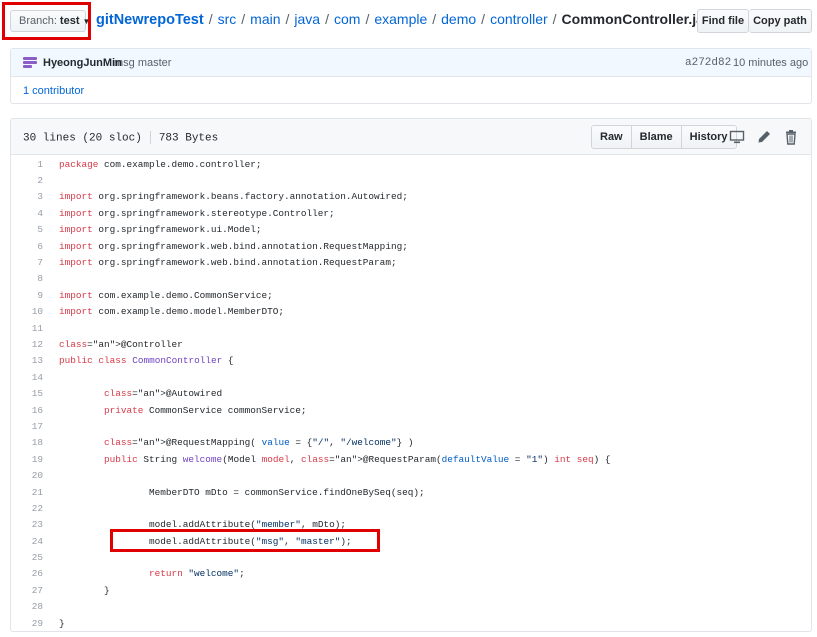 Image resolution: width=817 pixels, height=637 pixels. Describe the element at coordinates (723, 21) in the screenshot. I see `find-file-button: Find file` at that location.